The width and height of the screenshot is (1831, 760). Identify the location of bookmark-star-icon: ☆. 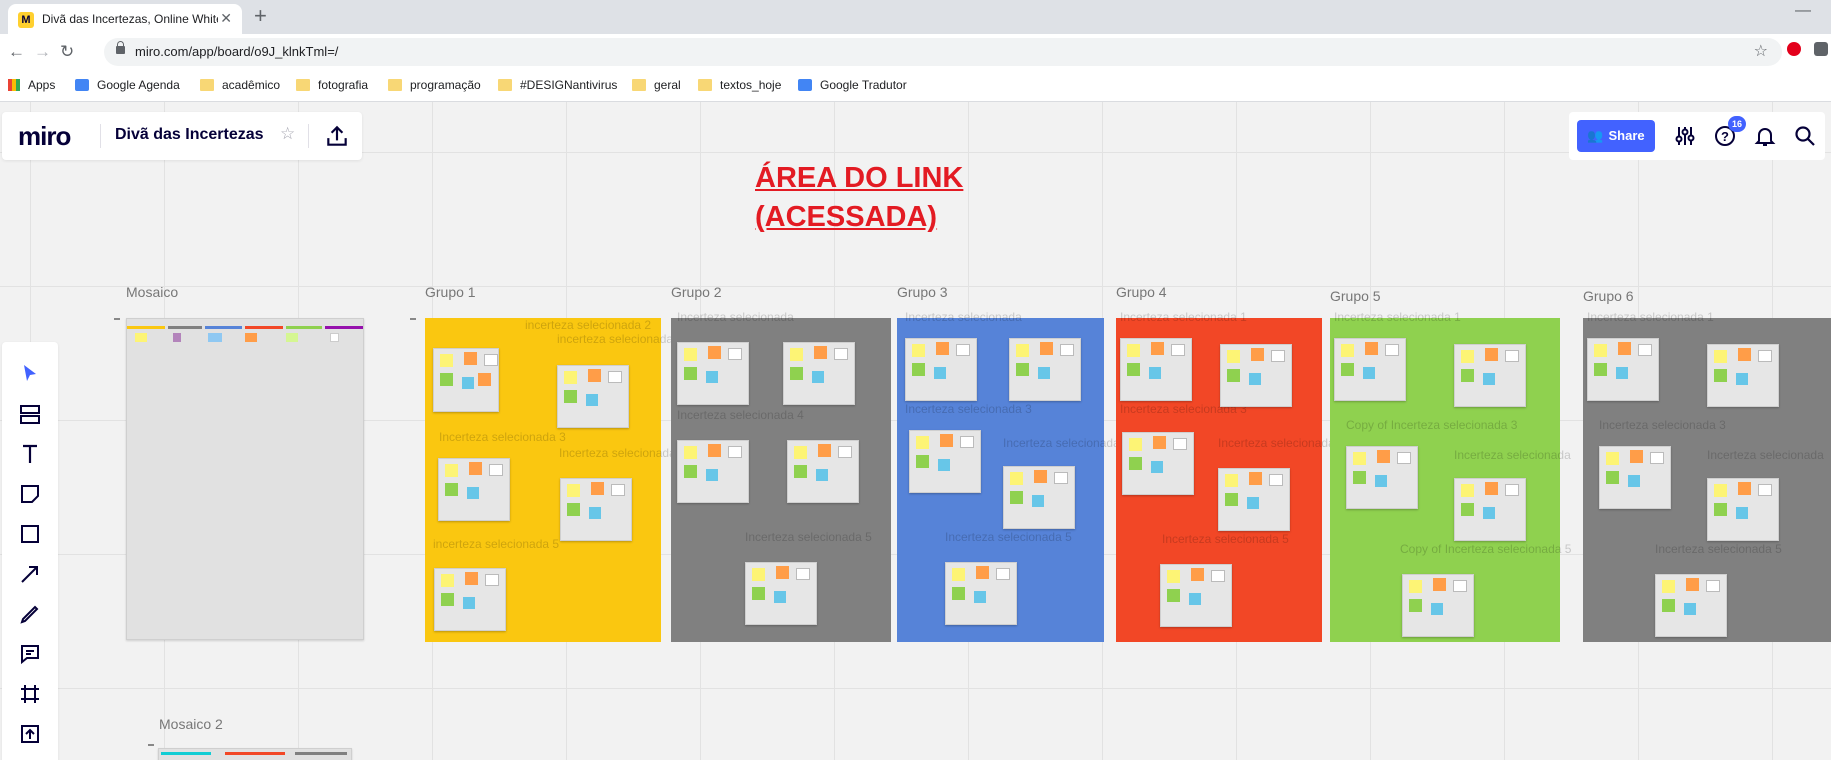
(1761, 51).